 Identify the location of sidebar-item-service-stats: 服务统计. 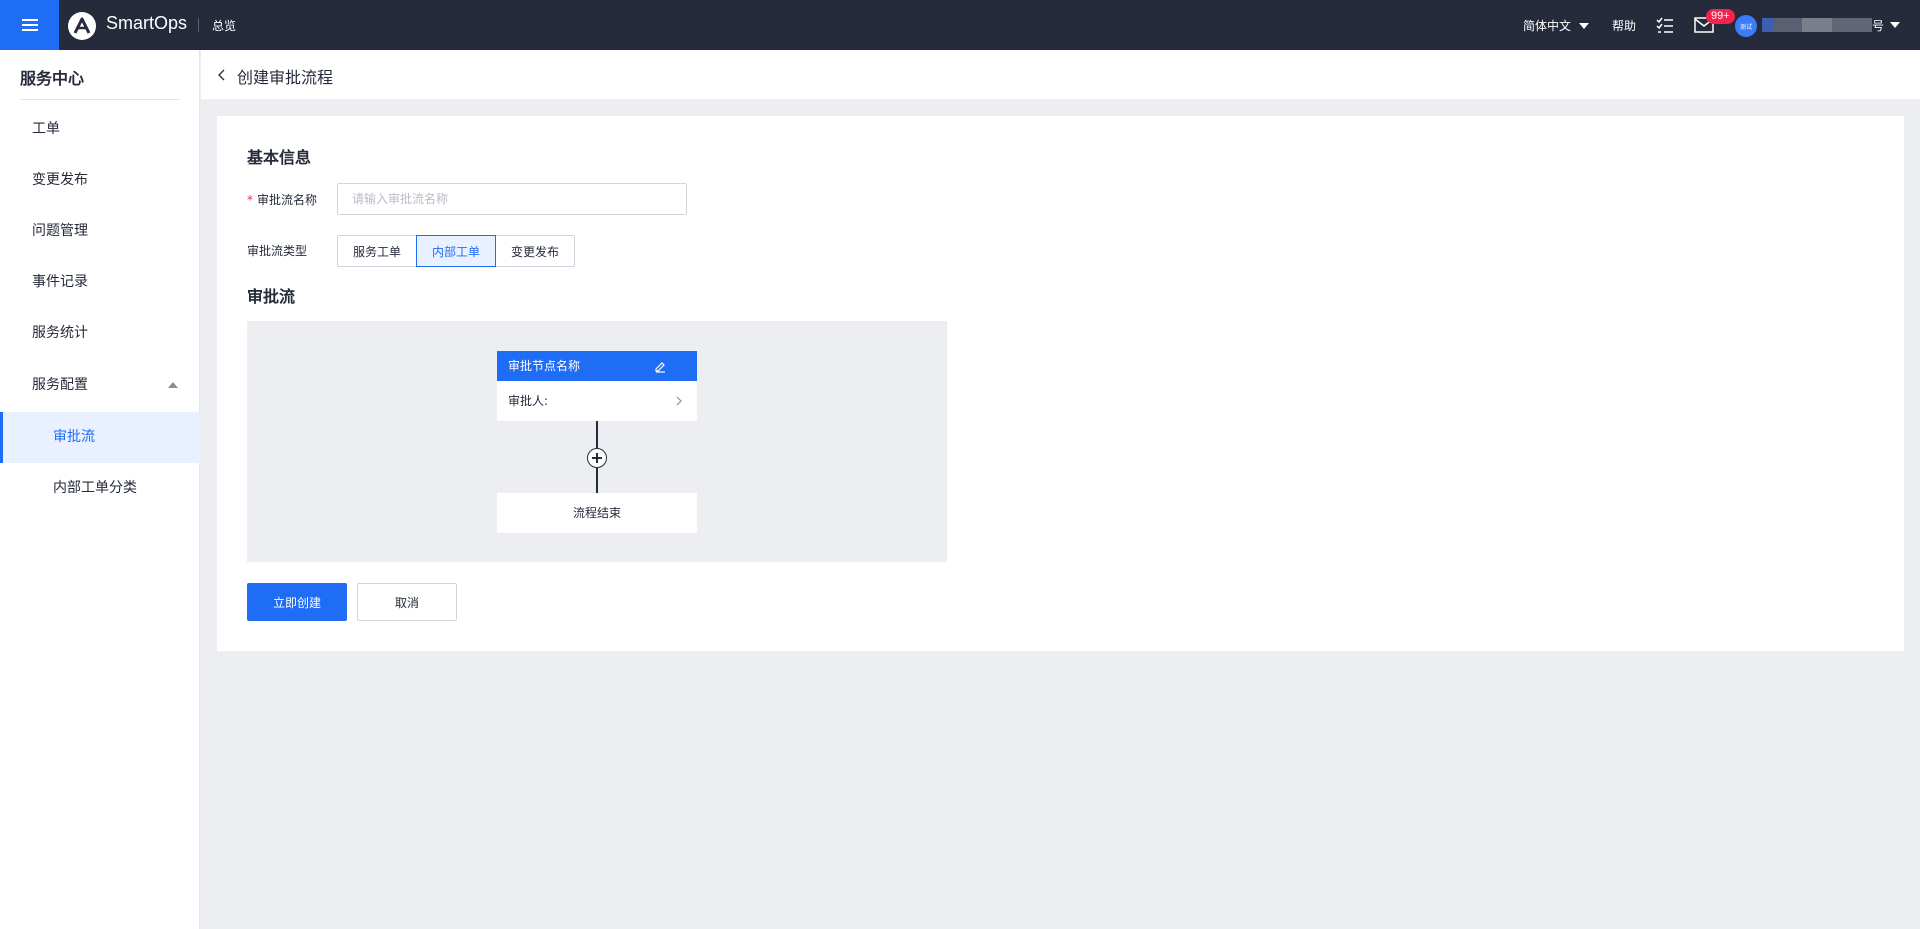
(100, 333).